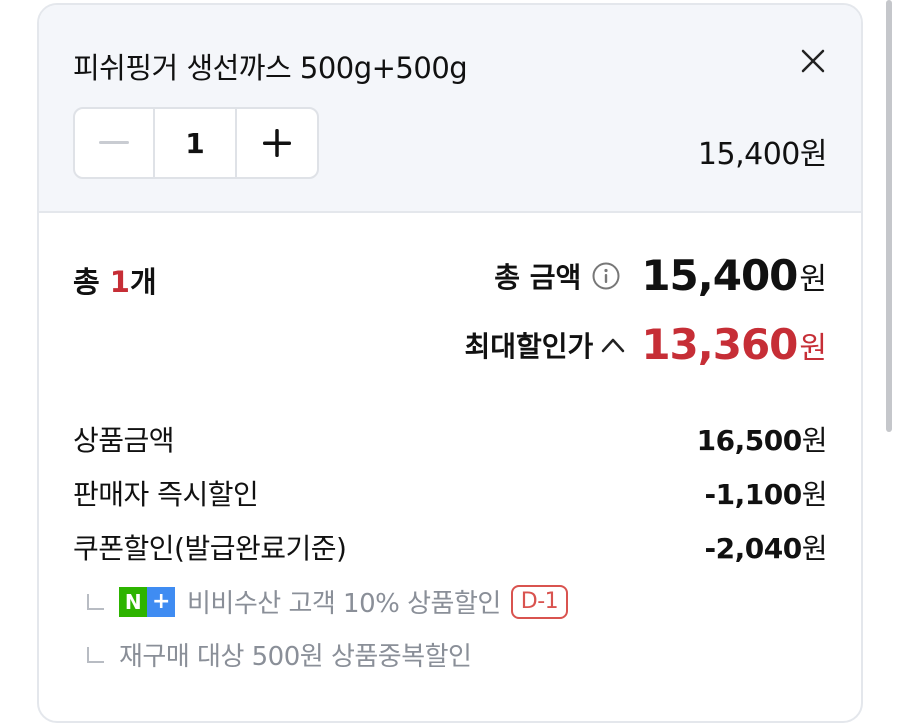  Describe the element at coordinates (91, 282) in the screenshot. I see `total-count-prefix: 총` at that location.